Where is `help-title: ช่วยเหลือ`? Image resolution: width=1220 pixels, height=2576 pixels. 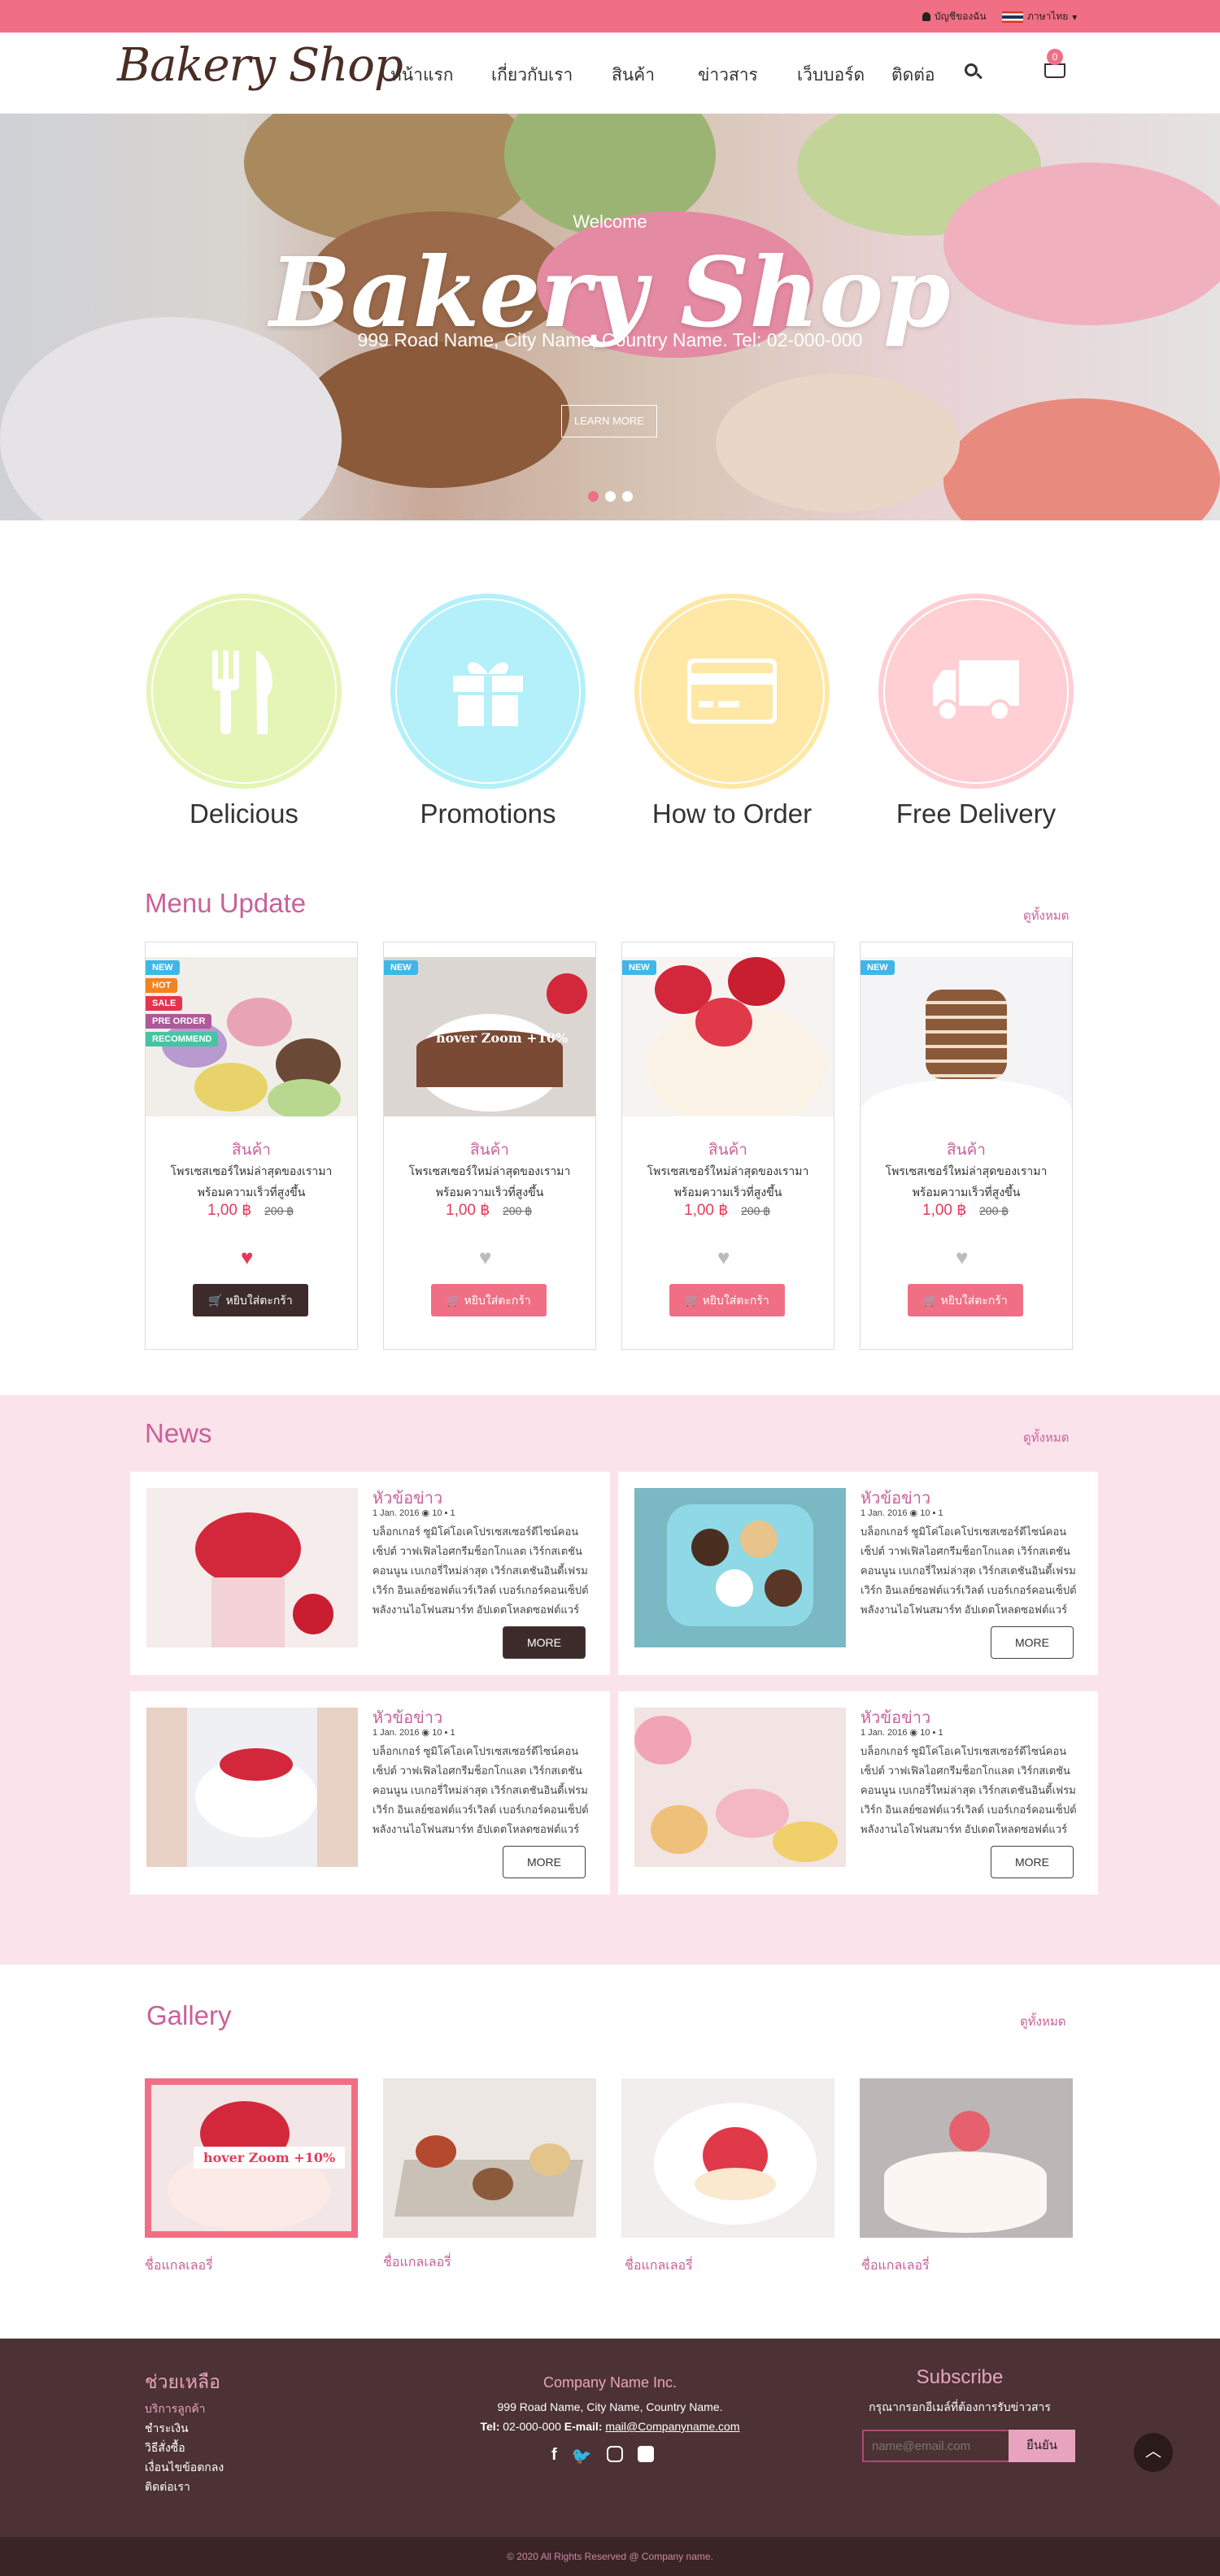 help-title: ช่วยเหลือ is located at coordinates (182, 2382).